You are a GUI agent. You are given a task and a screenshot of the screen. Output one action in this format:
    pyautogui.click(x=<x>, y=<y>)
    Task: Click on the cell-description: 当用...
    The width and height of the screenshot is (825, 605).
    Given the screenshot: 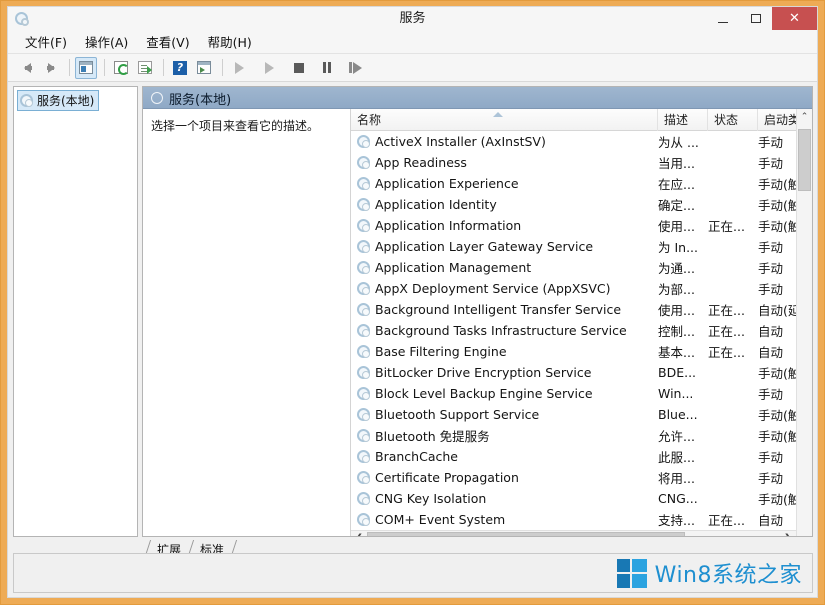 What is the action you would take?
    pyautogui.click(x=676, y=163)
    